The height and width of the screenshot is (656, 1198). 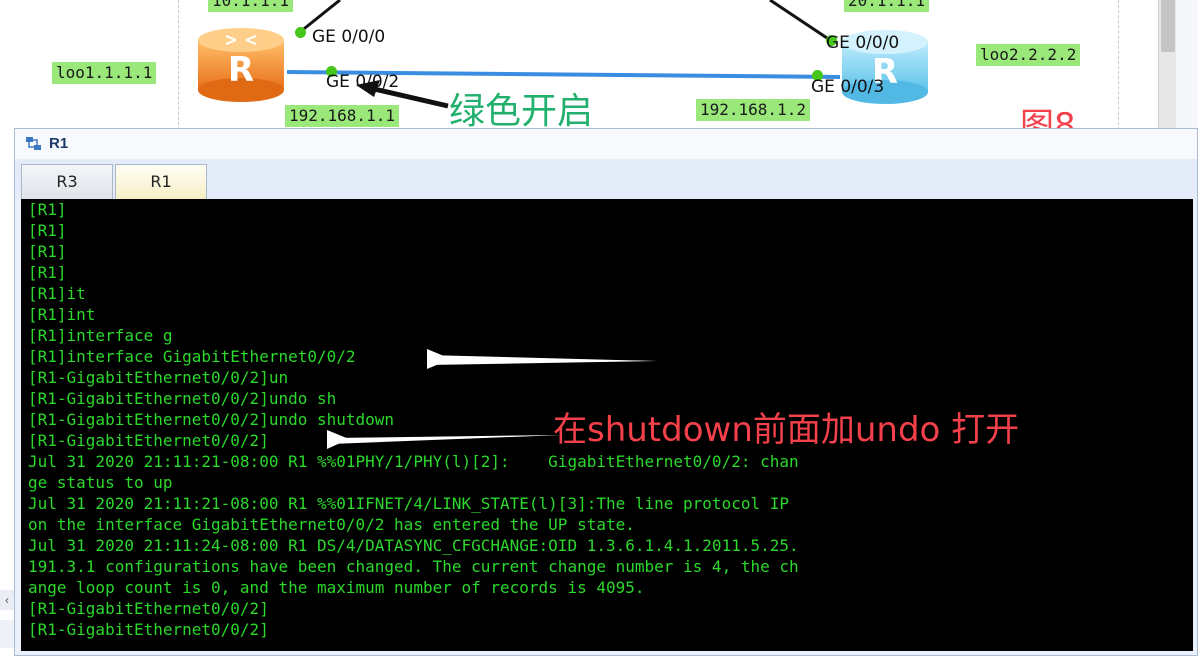 What do you see at coordinates (300, 32) in the screenshot?
I see `port-status-dot` at bounding box center [300, 32].